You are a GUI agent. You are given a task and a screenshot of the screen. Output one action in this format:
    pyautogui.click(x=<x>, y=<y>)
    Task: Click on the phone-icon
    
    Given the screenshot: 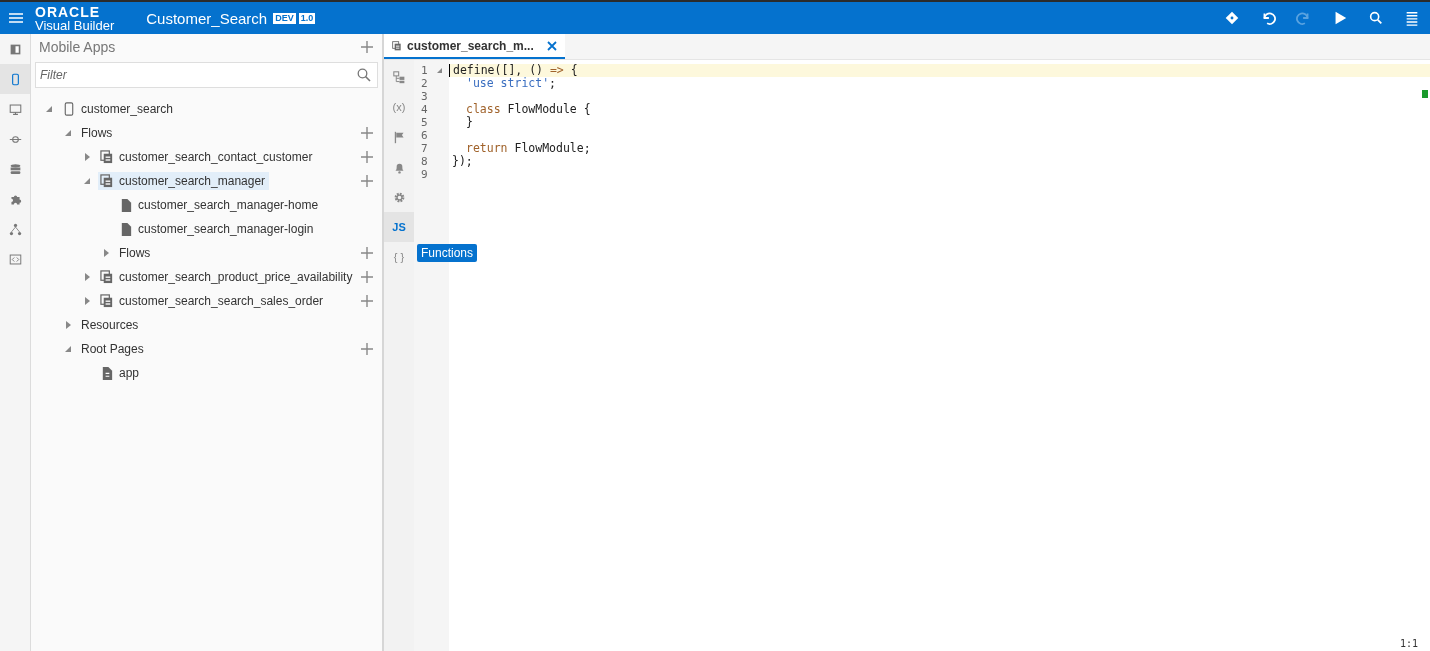 What is the action you would take?
    pyautogui.click(x=69, y=109)
    